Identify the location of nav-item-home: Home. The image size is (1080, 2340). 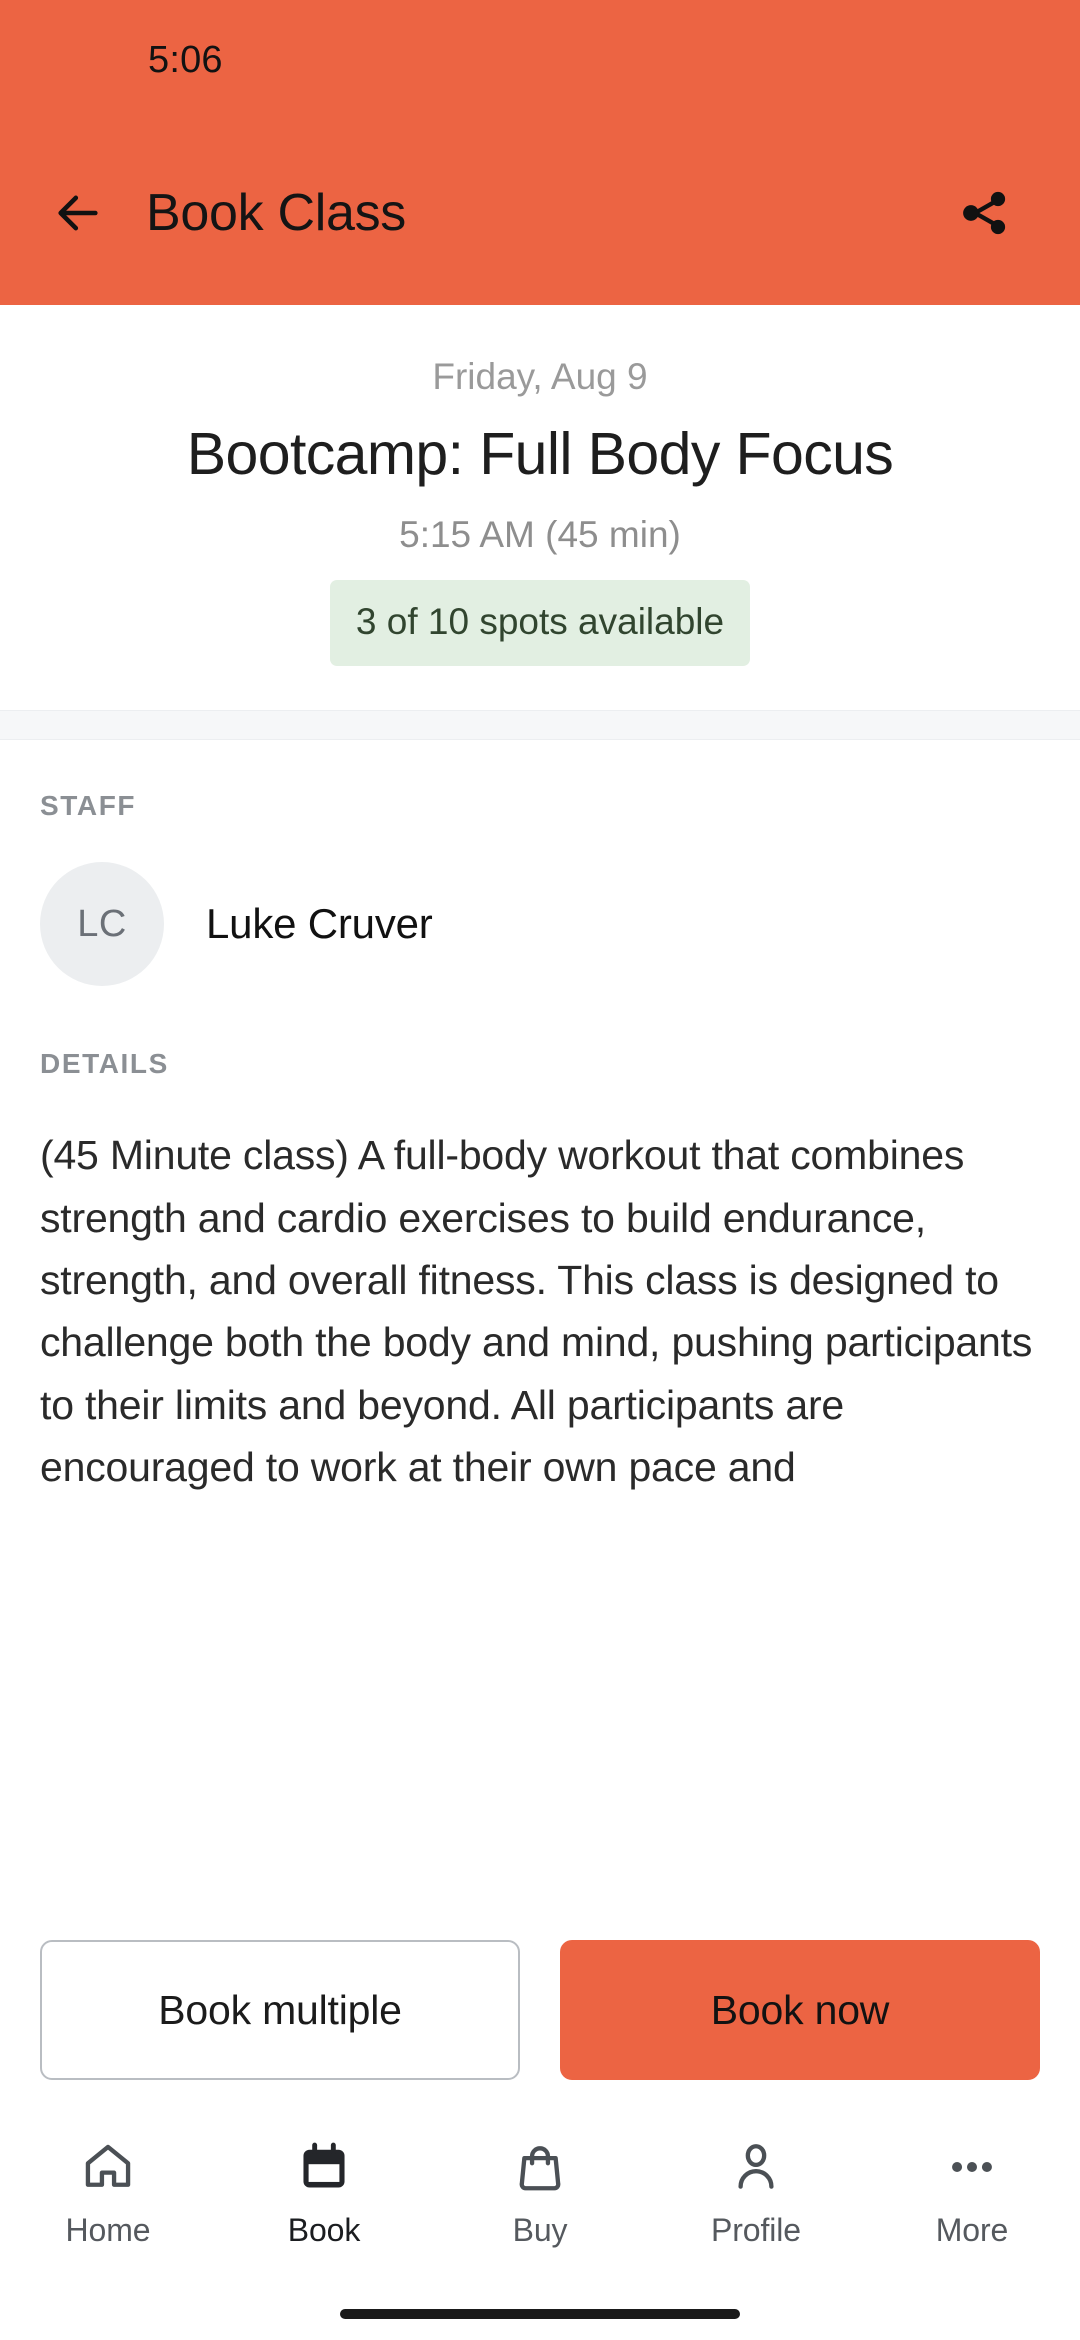
(108, 2192).